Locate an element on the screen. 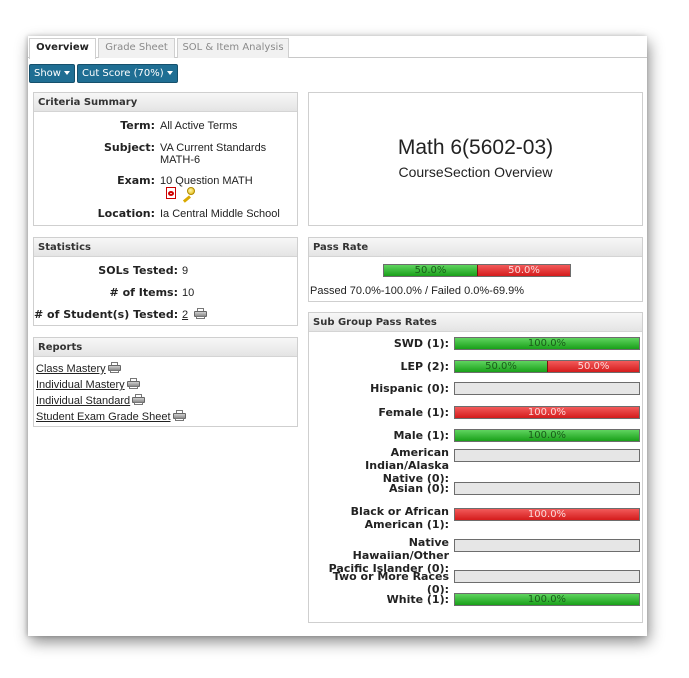  sub-group-pass-segment: 50.0% is located at coordinates (501, 366).